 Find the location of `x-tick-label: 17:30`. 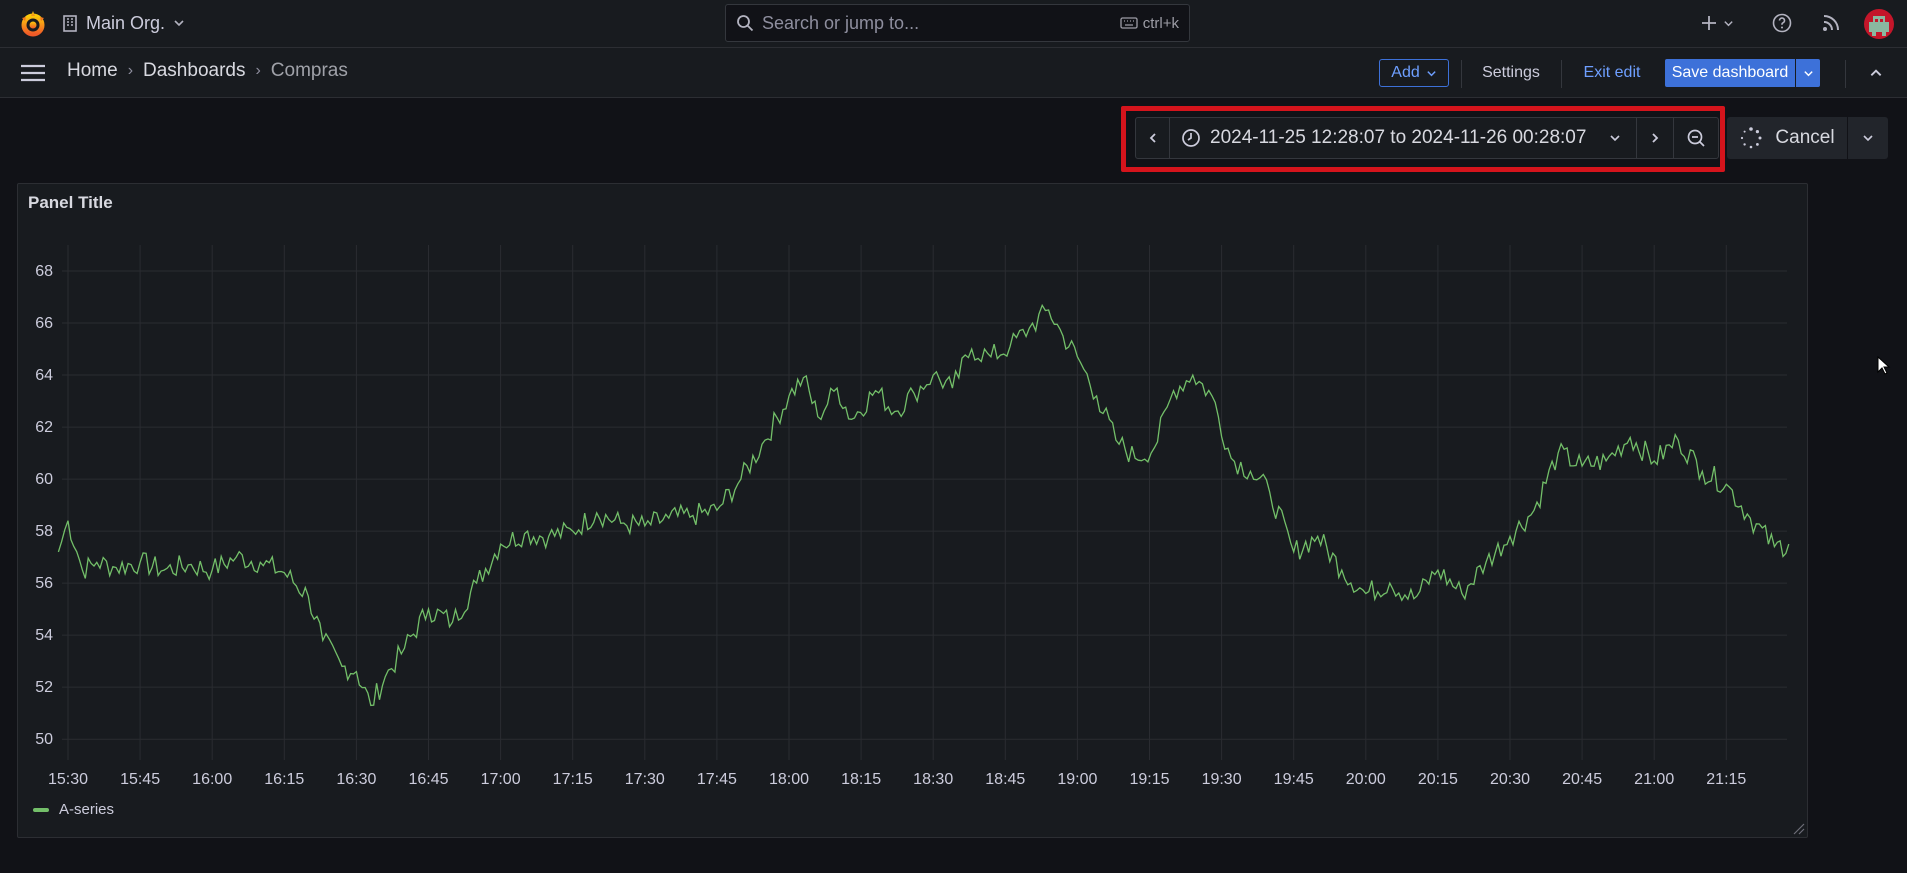

x-tick-label: 17:30 is located at coordinates (645, 779).